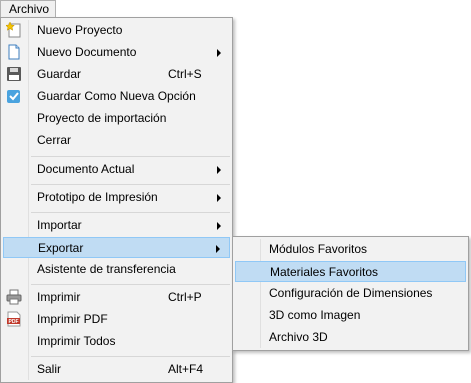 This screenshot has width=471, height=383. I want to click on submenu-item-archivo-3d: Archivo 3D, so click(350, 337).